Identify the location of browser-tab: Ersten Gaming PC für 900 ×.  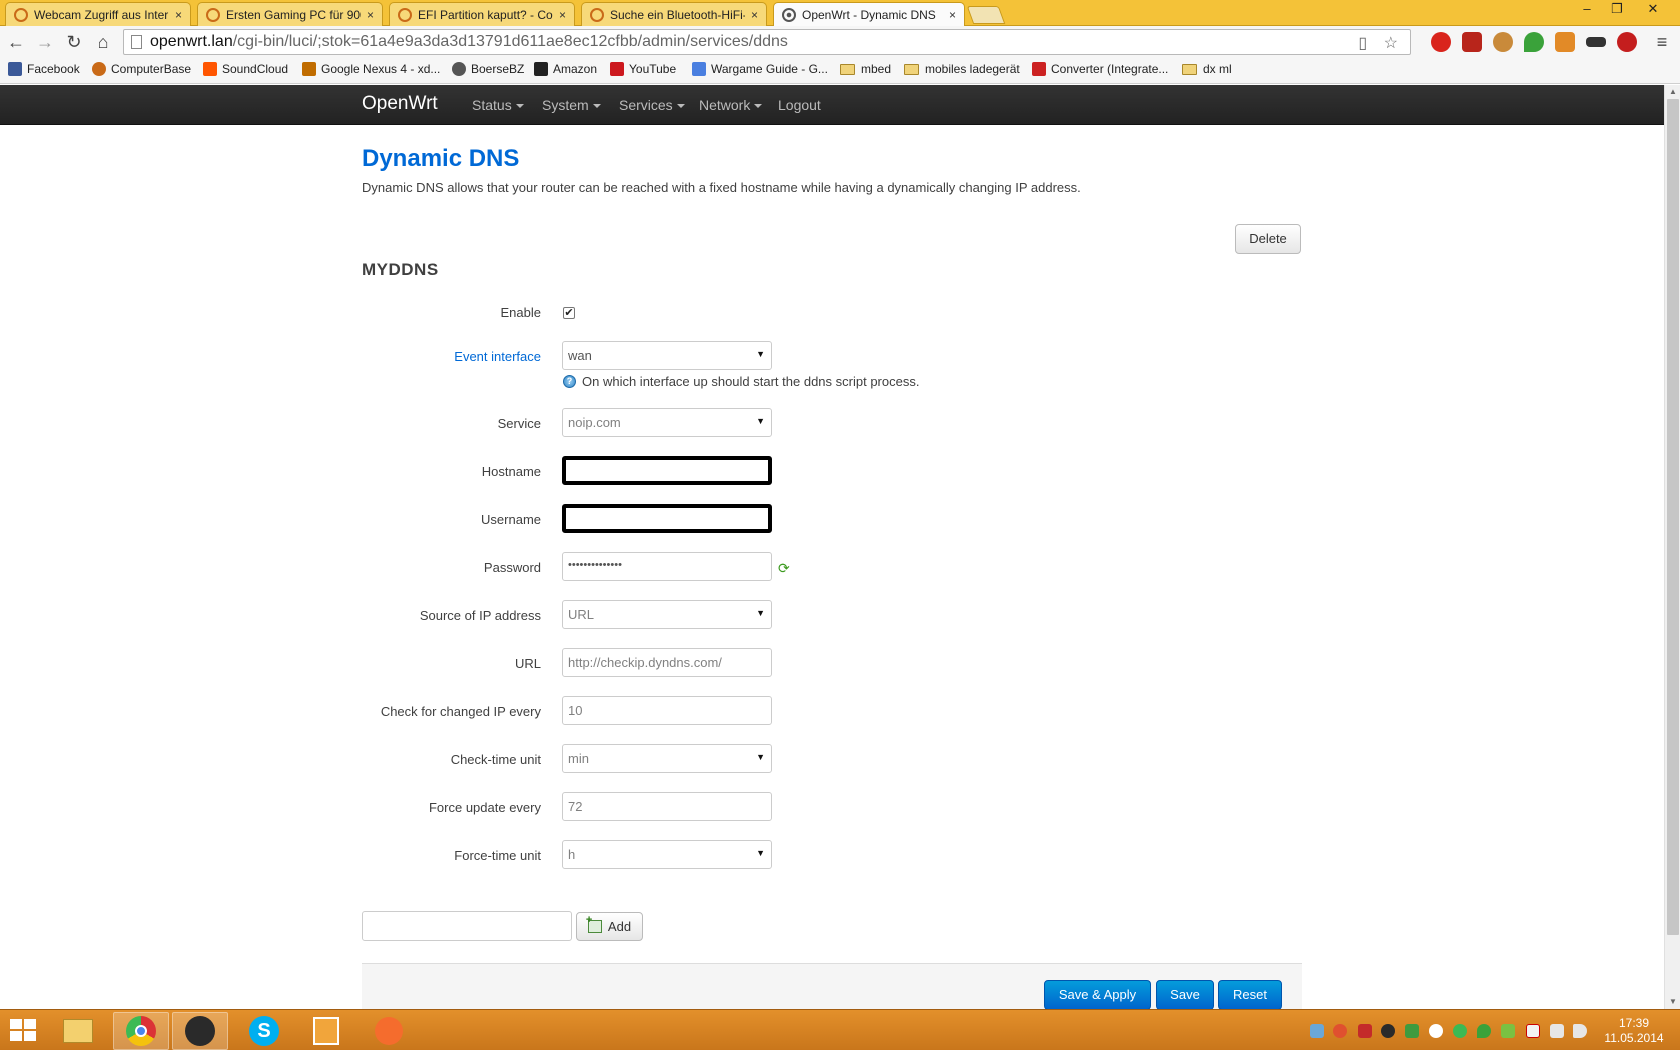
(290, 14).